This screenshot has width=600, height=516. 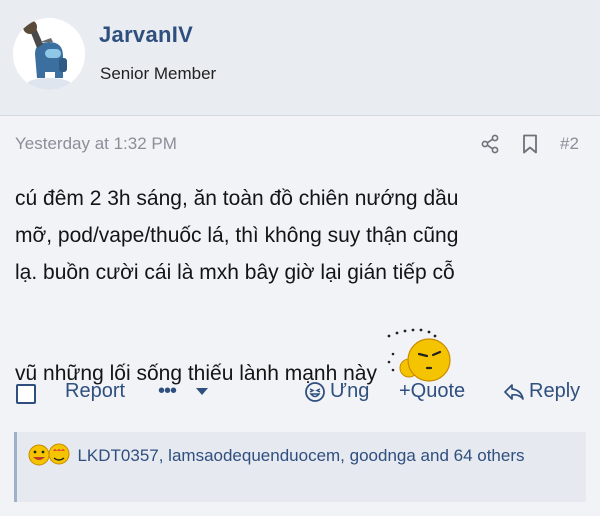 I want to click on report-label: Report, so click(x=95, y=391).